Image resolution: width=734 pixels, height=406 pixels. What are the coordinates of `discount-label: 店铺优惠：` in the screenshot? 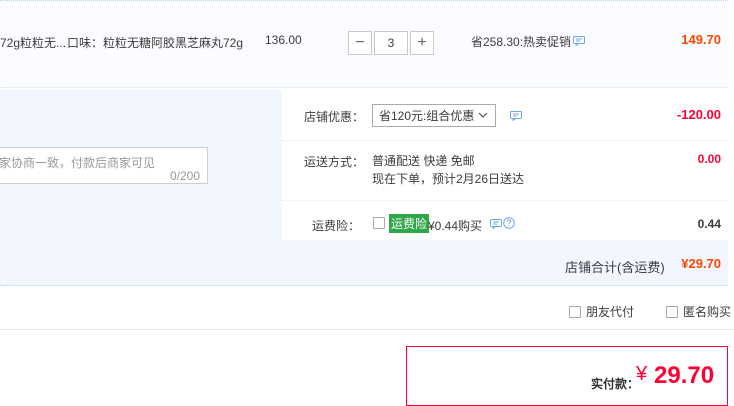 It's located at (334, 117).